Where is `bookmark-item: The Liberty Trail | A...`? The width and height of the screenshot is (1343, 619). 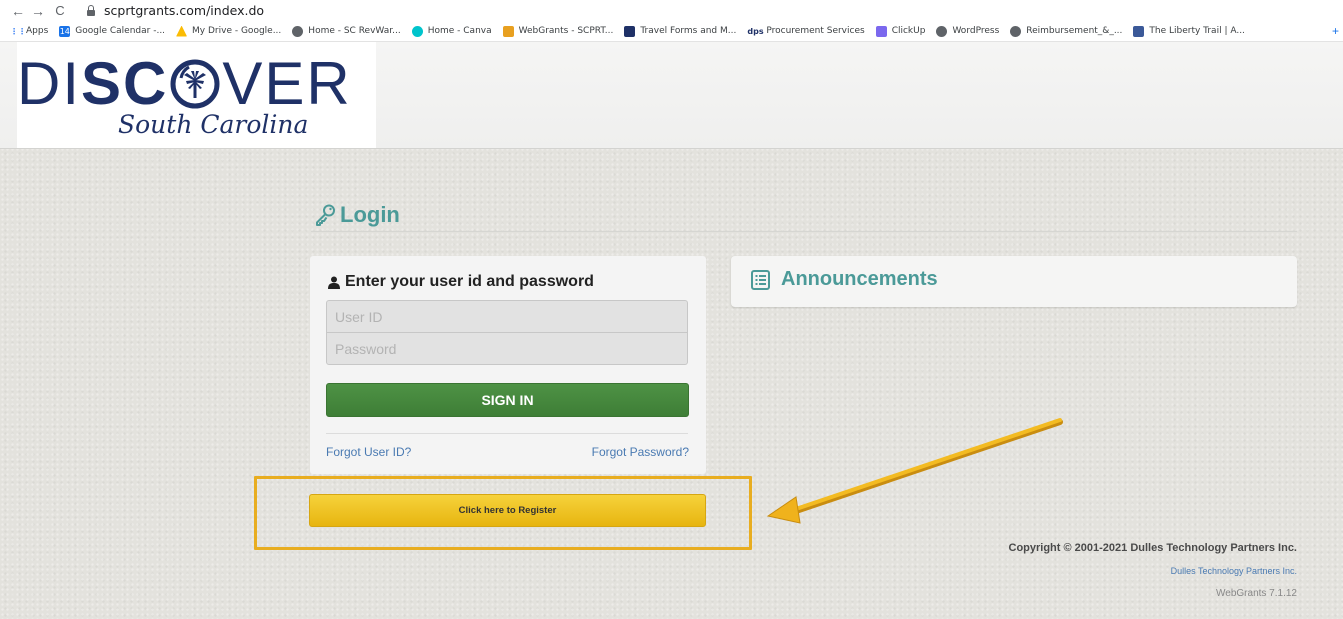 bookmark-item: The Liberty Trail | A... is located at coordinates (1189, 31).